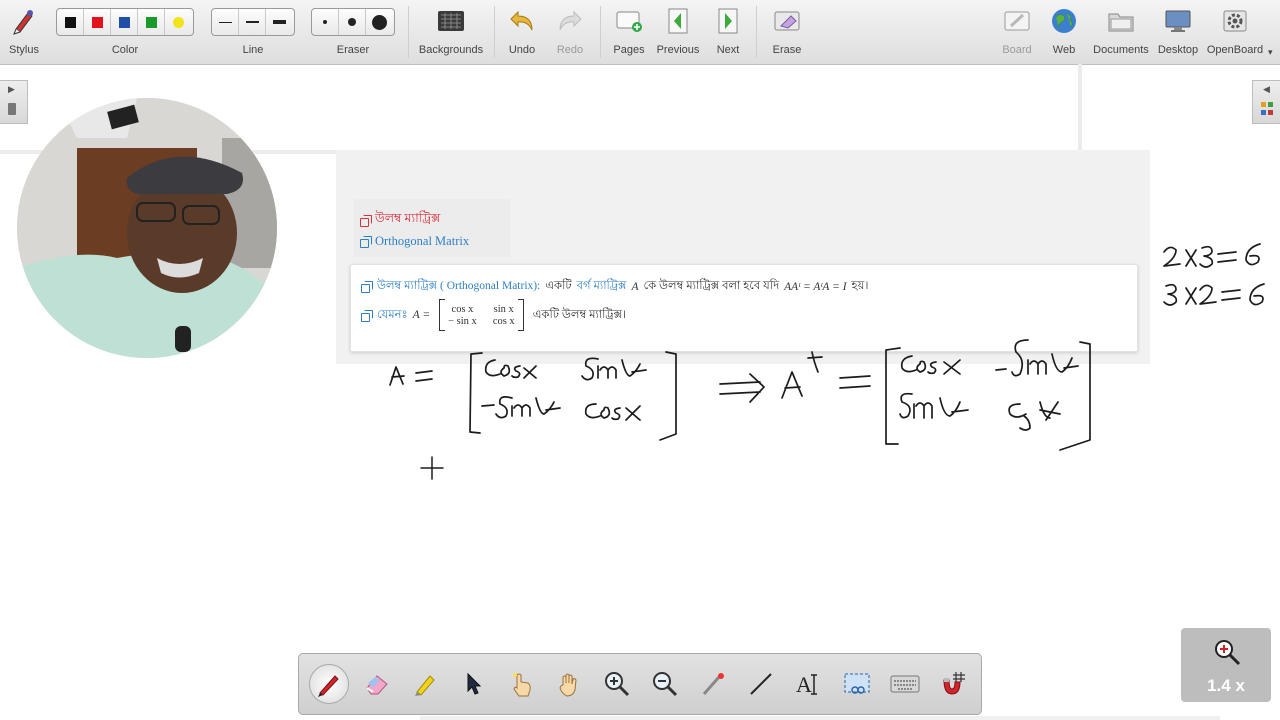 Image resolution: width=1280 pixels, height=720 pixels. I want to click on zoom-in-tool-button, so click(617, 684).